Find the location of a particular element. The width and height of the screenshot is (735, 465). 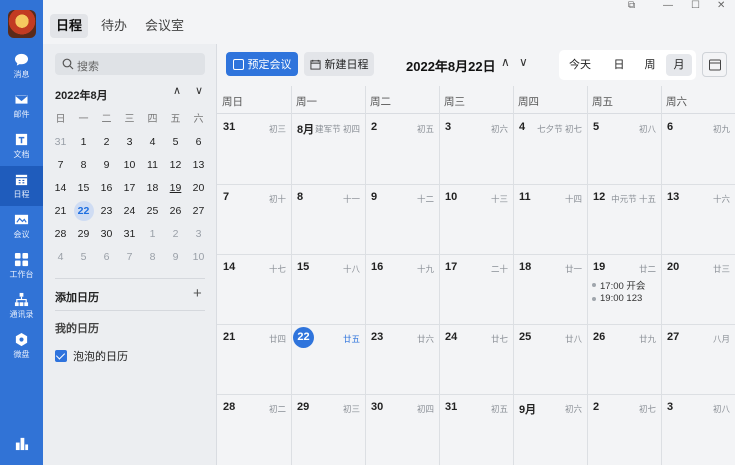

mini-day-cell: 13 is located at coordinates (198, 165).